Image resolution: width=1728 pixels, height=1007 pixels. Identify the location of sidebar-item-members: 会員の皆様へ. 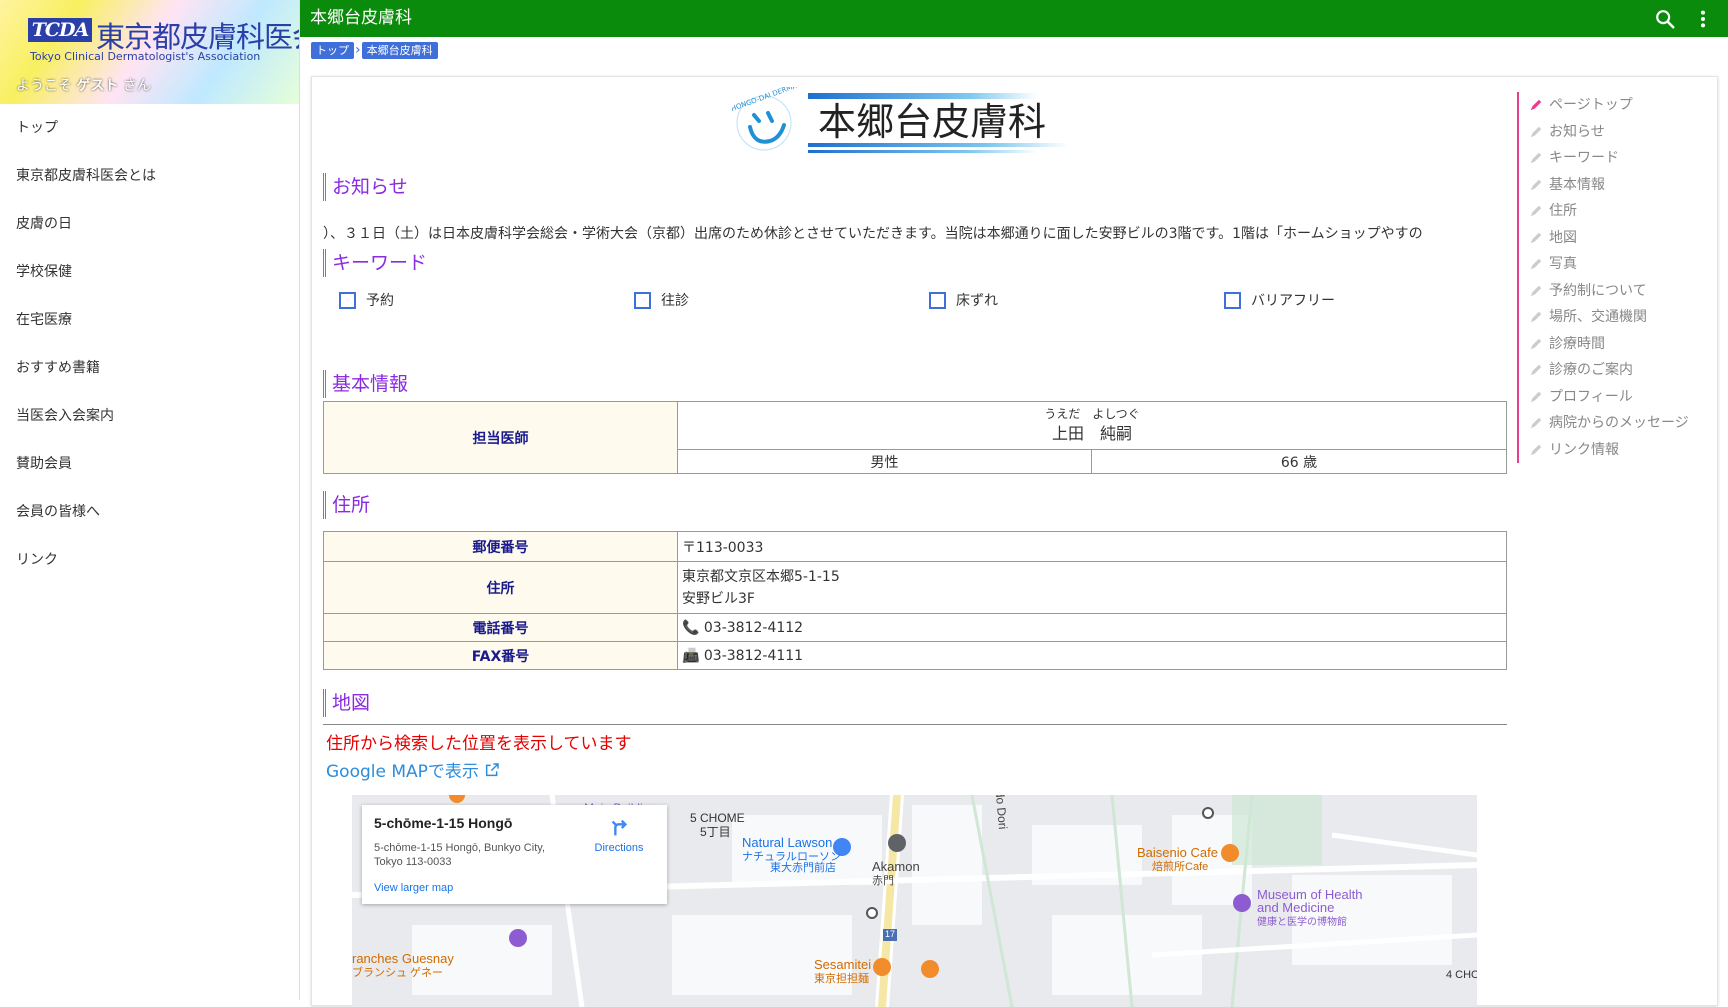
(149, 512).